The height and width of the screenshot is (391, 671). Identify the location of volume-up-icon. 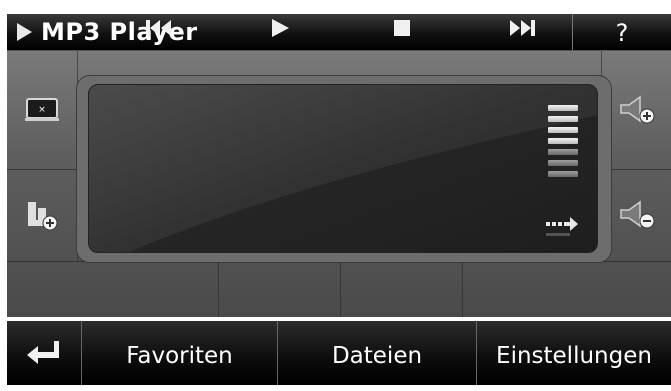
(637, 109).